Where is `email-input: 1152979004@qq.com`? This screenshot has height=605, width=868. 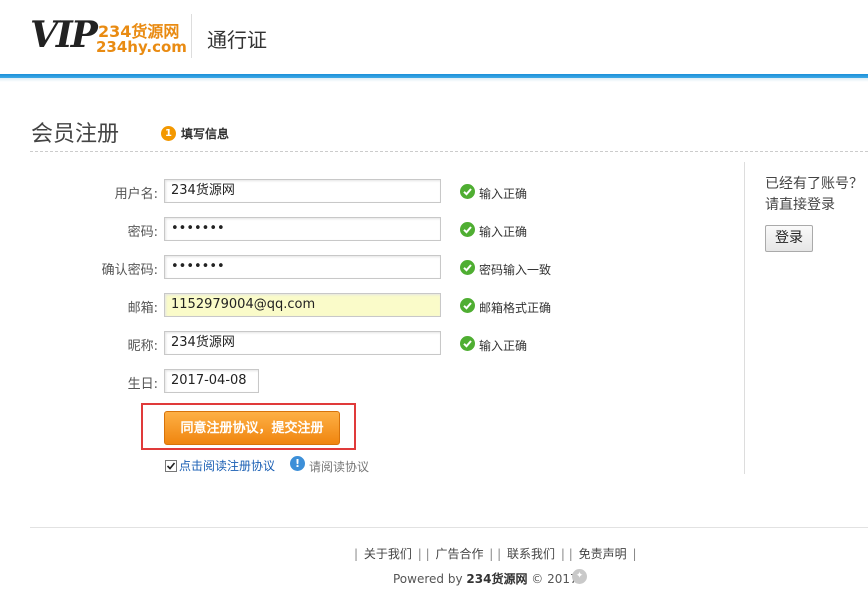
email-input: 1152979004@qq.com is located at coordinates (302, 305).